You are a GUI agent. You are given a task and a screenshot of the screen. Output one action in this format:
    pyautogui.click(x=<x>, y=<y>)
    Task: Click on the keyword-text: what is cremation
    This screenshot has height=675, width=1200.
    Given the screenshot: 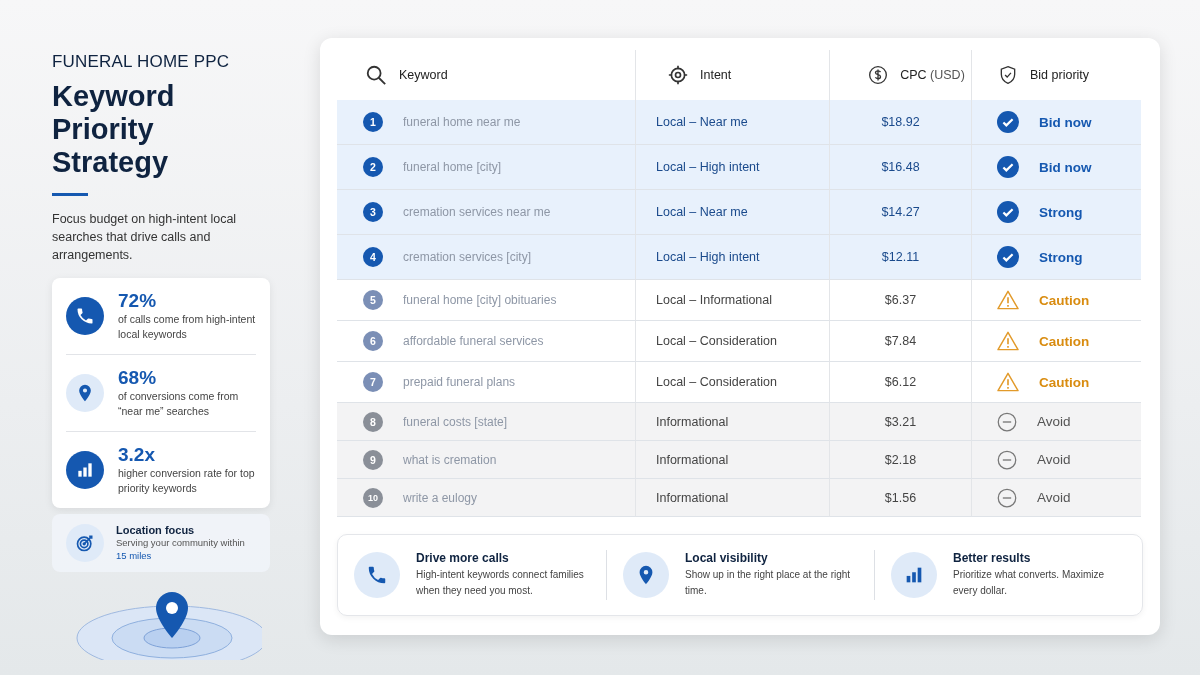 What is the action you would take?
    pyautogui.click(x=450, y=459)
    